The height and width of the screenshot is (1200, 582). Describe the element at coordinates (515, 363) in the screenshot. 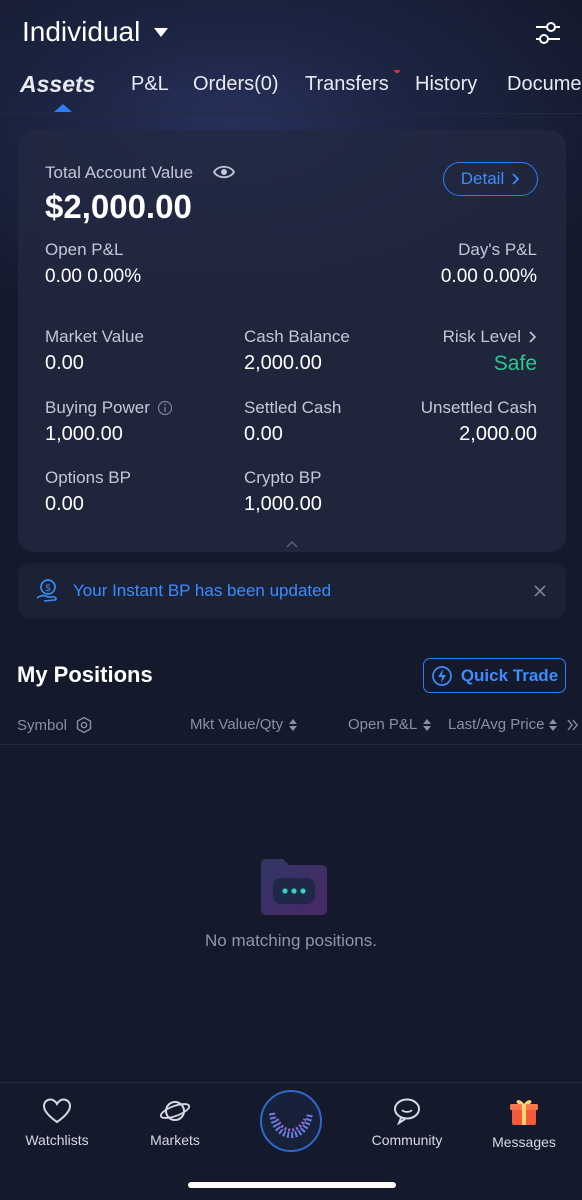

I see `risk-level-value: Safe` at that location.